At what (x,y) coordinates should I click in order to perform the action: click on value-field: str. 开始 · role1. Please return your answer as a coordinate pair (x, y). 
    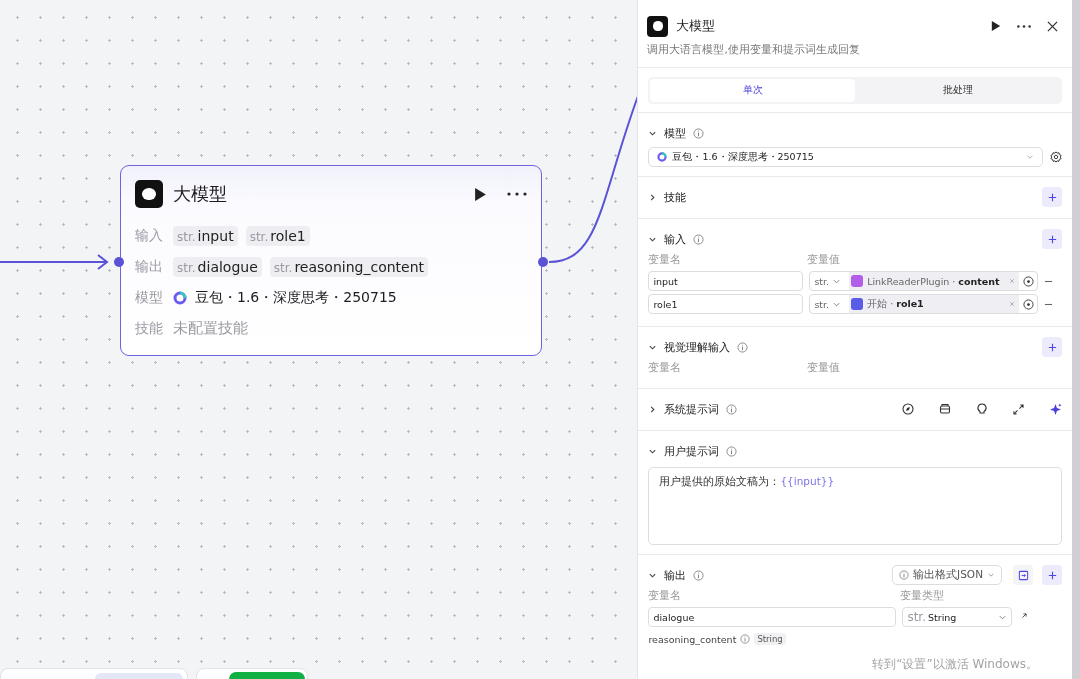
    Looking at the image, I should click on (924, 304).